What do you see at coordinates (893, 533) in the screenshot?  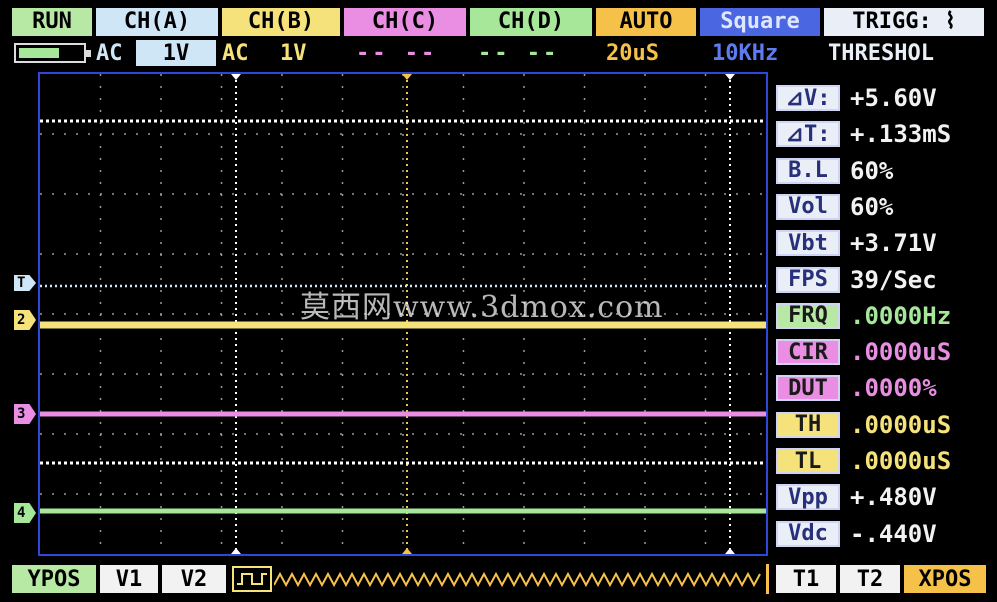 I see `measurement-value: -.440V` at bounding box center [893, 533].